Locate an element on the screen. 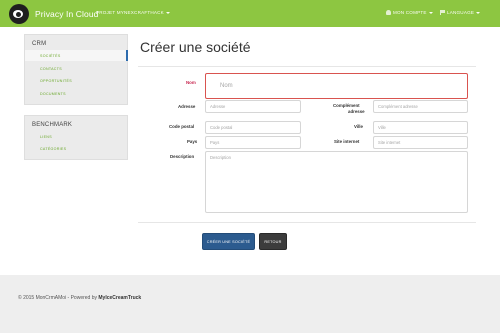 Image resolution: width=500 pixels, height=333 pixels. complement-label-line2: adresse is located at coordinates (356, 111).